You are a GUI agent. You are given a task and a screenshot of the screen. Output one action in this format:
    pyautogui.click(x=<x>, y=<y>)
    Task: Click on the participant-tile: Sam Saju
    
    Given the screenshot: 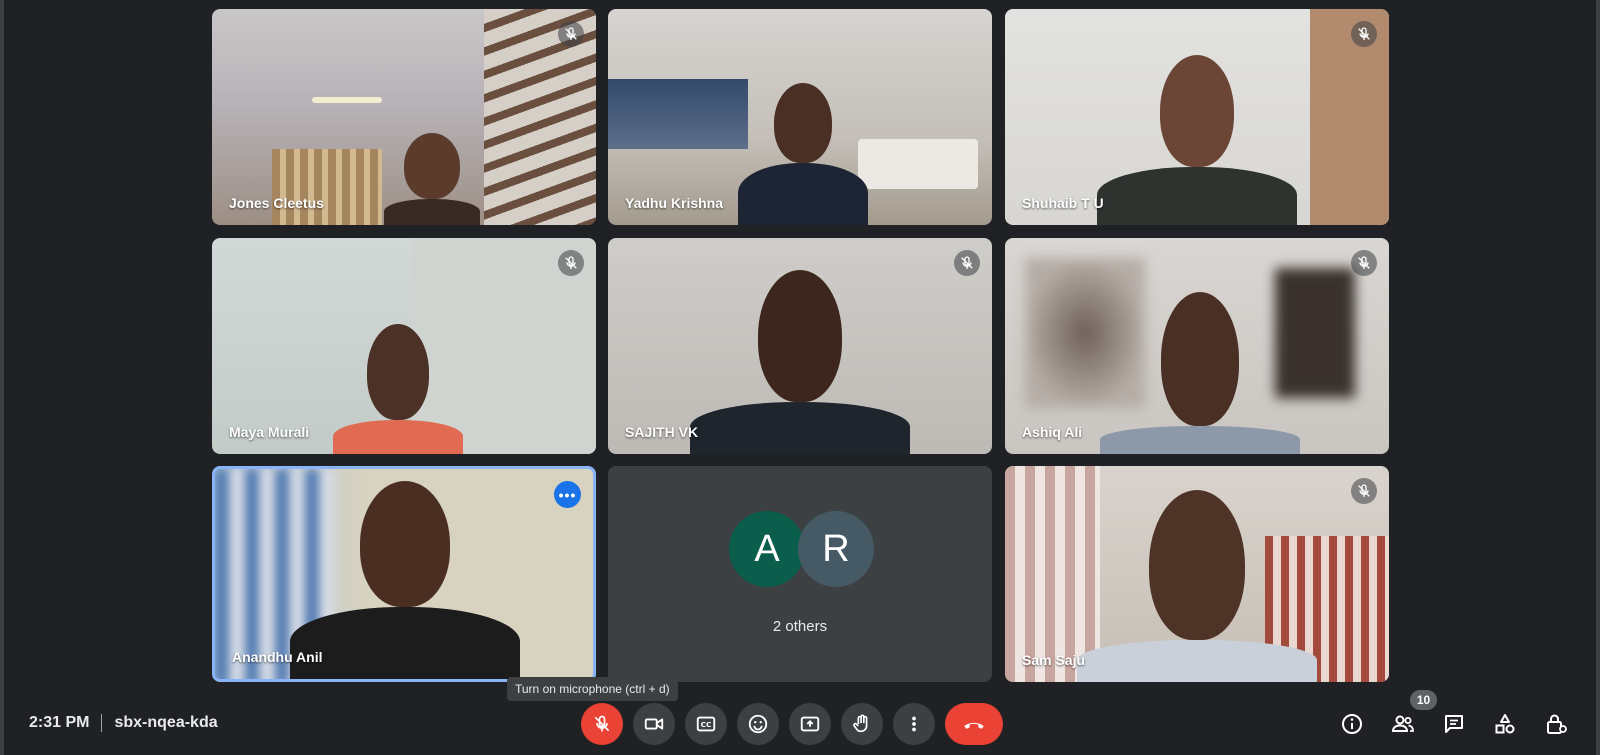 What is the action you would take?
    pyautogui.click(x=1197, y=574)
    